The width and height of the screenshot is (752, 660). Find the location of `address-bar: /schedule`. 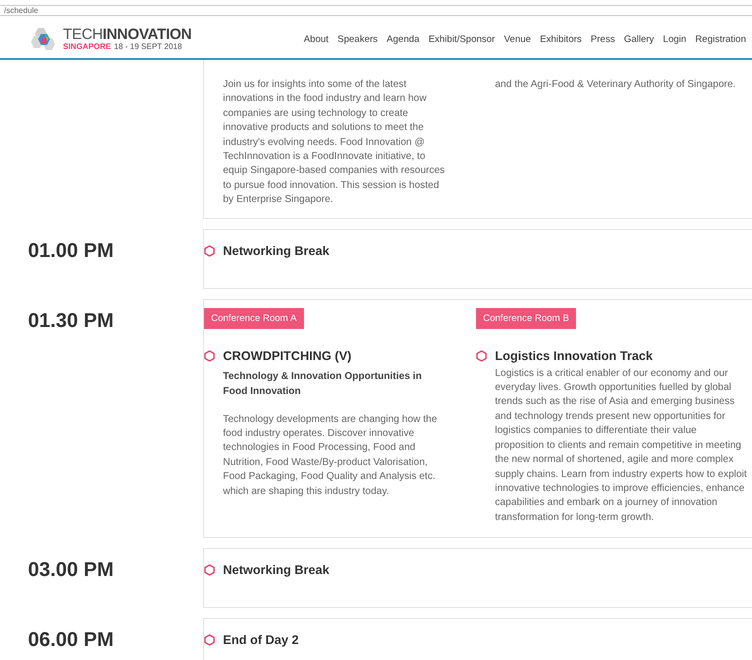

address-bar: /schedule is located at coordinates (376, 10).